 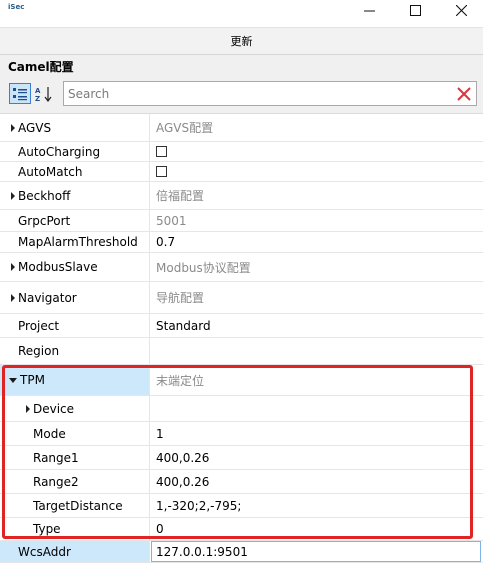 I want to click on property-row-agvs: AGVS AGVS配置, so click(x=241, y=128).